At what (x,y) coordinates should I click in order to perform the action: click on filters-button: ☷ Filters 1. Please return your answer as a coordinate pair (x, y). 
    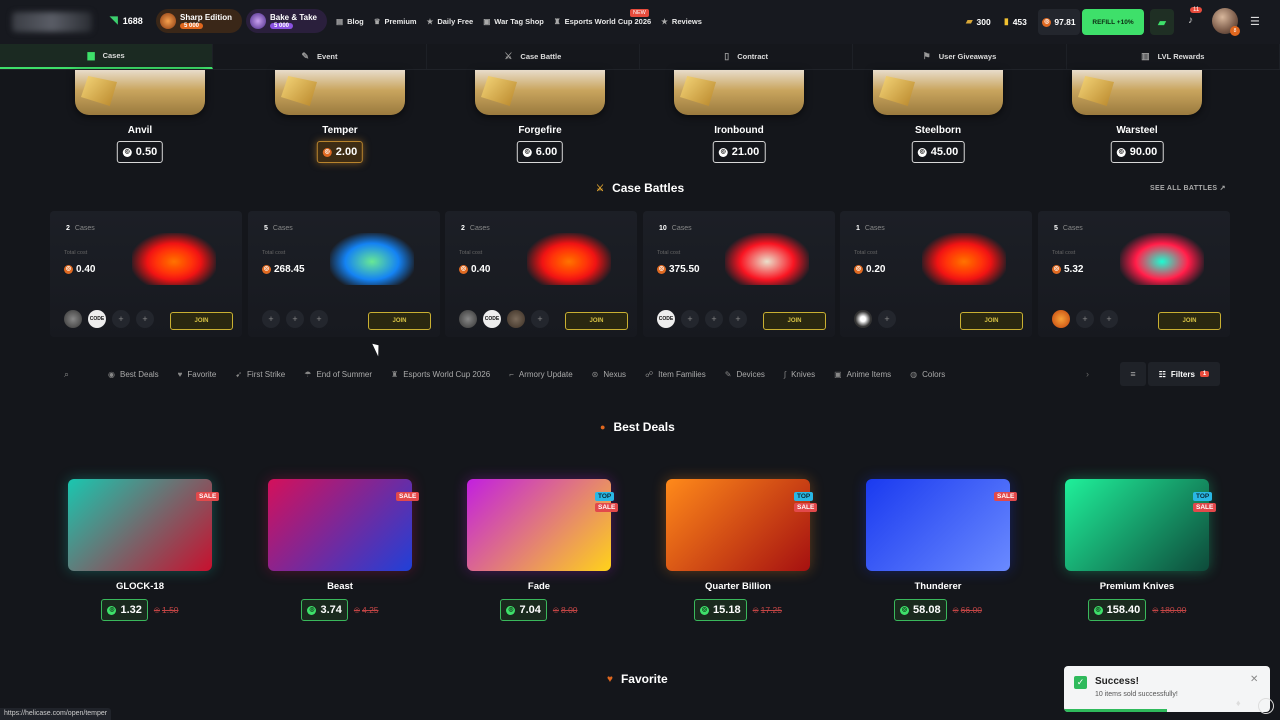
    Looking at the image, I should click on (1184, 374).